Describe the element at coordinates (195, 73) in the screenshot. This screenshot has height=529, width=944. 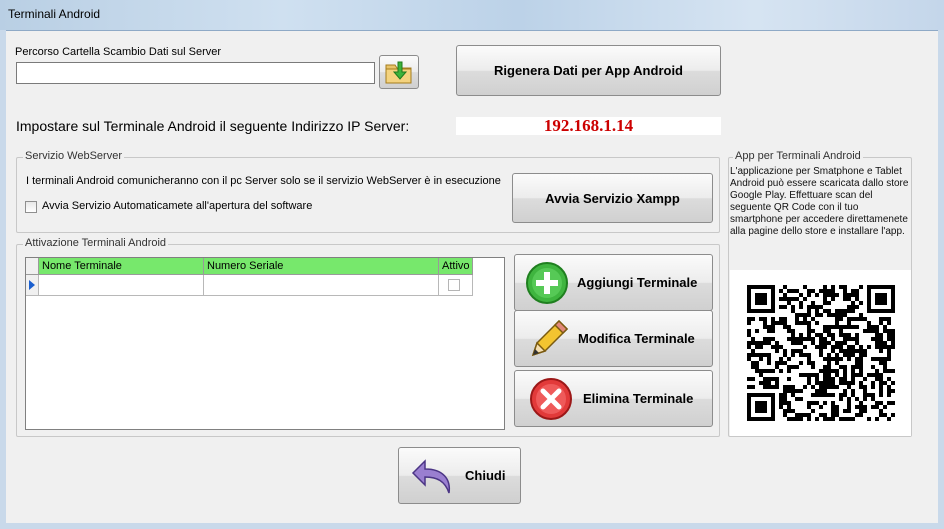
I see `folder-path-input` at that location.